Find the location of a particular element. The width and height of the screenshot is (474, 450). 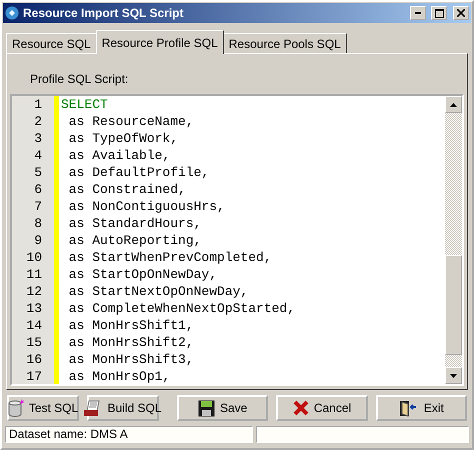

code-line: as StartWhenPrevCompleted, is located at coordinates (170, 257).